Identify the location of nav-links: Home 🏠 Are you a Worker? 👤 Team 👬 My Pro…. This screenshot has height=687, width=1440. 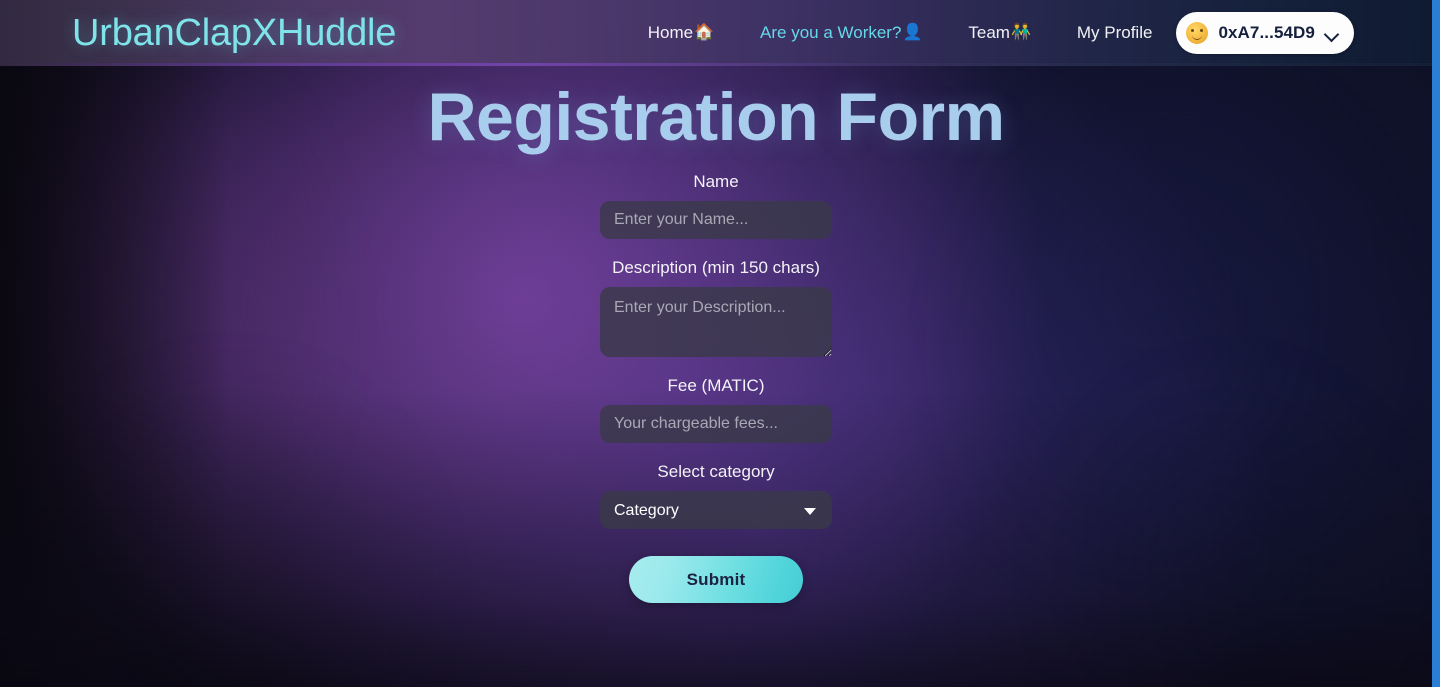
(900, 33).